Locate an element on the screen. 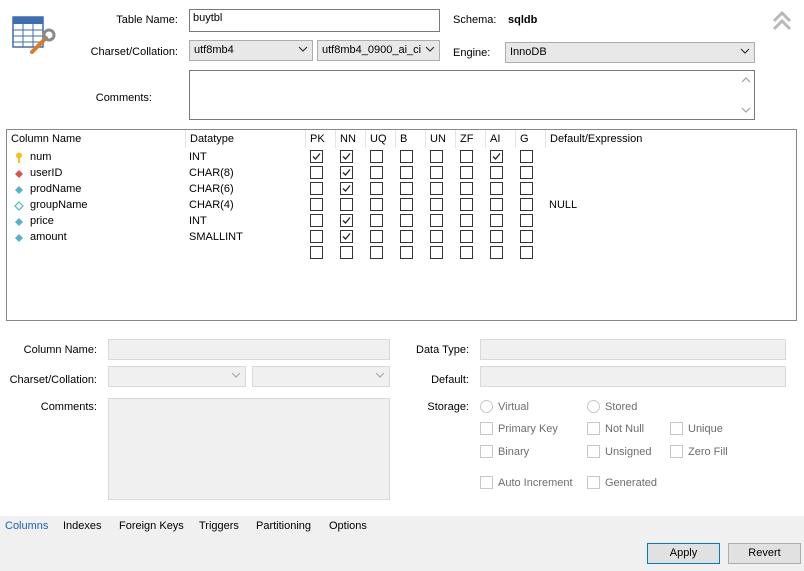 Image resolution: width=804 pixels, height=571 pixels. cell-datatype: CHAR(4) is located at coordinates (211, 205).